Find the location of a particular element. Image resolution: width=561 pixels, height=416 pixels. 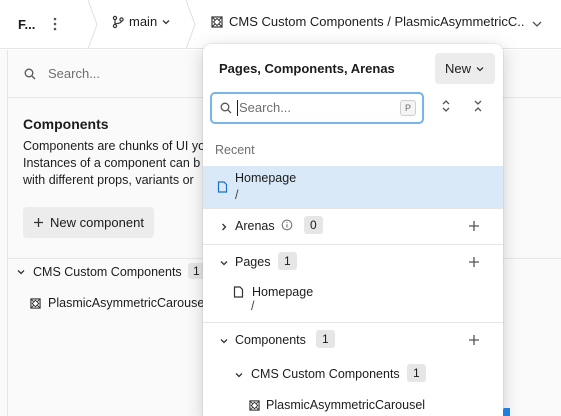

chevron-right-icon is located at coordinates (224, 227).